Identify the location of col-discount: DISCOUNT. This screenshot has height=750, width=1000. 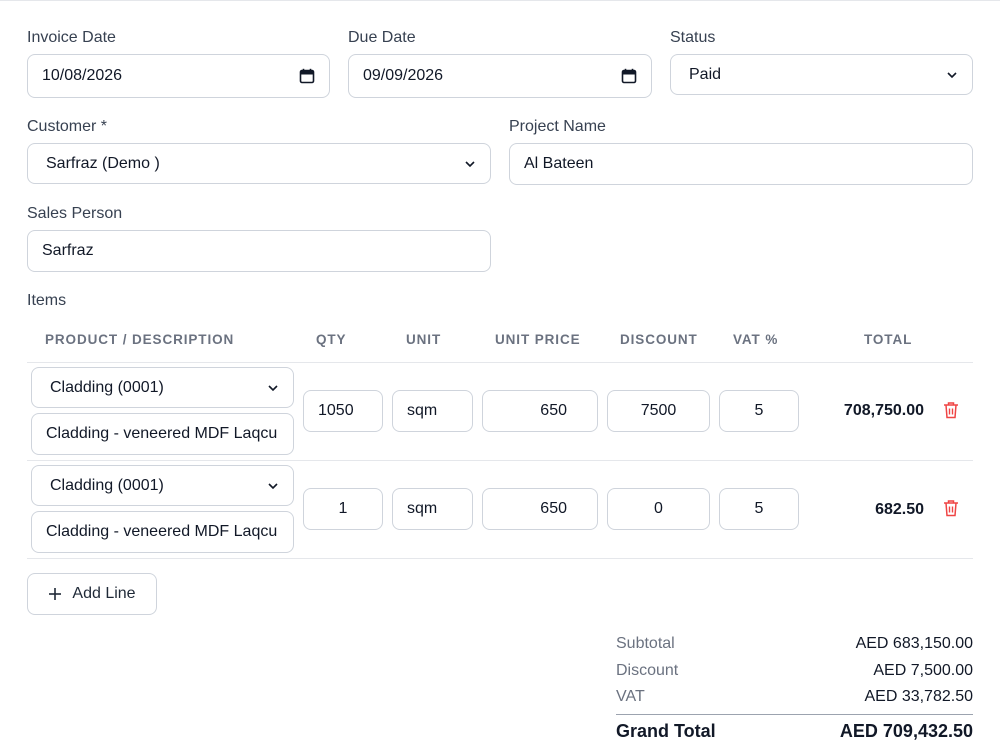
(659, 339).